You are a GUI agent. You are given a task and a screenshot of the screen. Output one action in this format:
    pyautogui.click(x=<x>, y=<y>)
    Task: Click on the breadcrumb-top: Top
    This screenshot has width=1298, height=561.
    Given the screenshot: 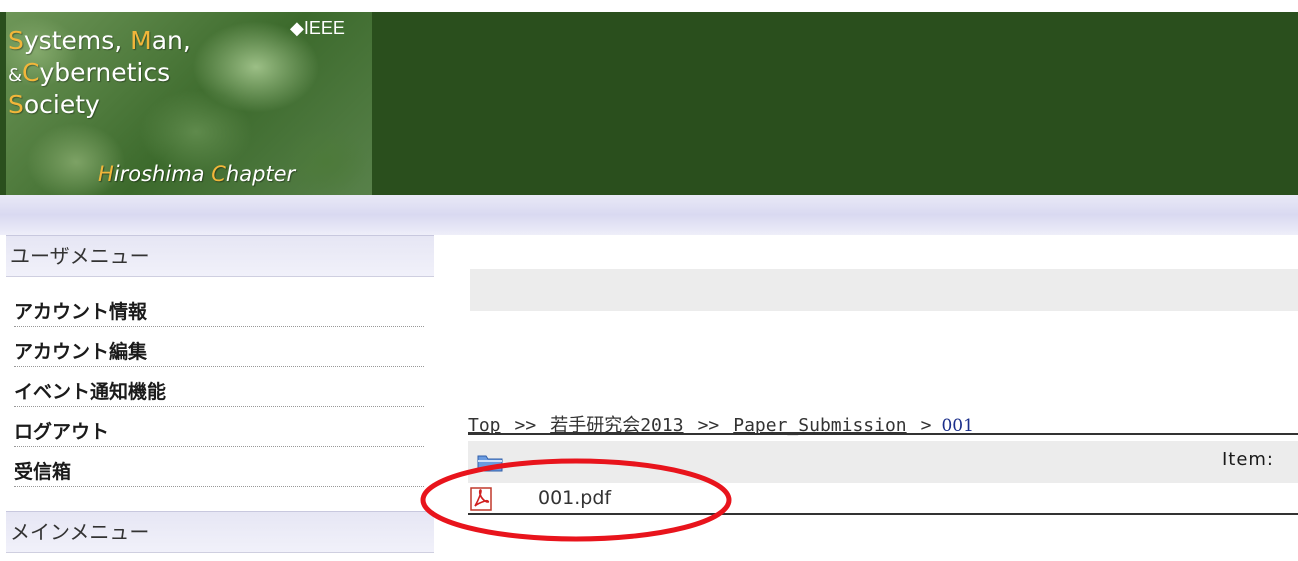 What is the action you would take?
    pyautogui.click(x=484, y=425)
    